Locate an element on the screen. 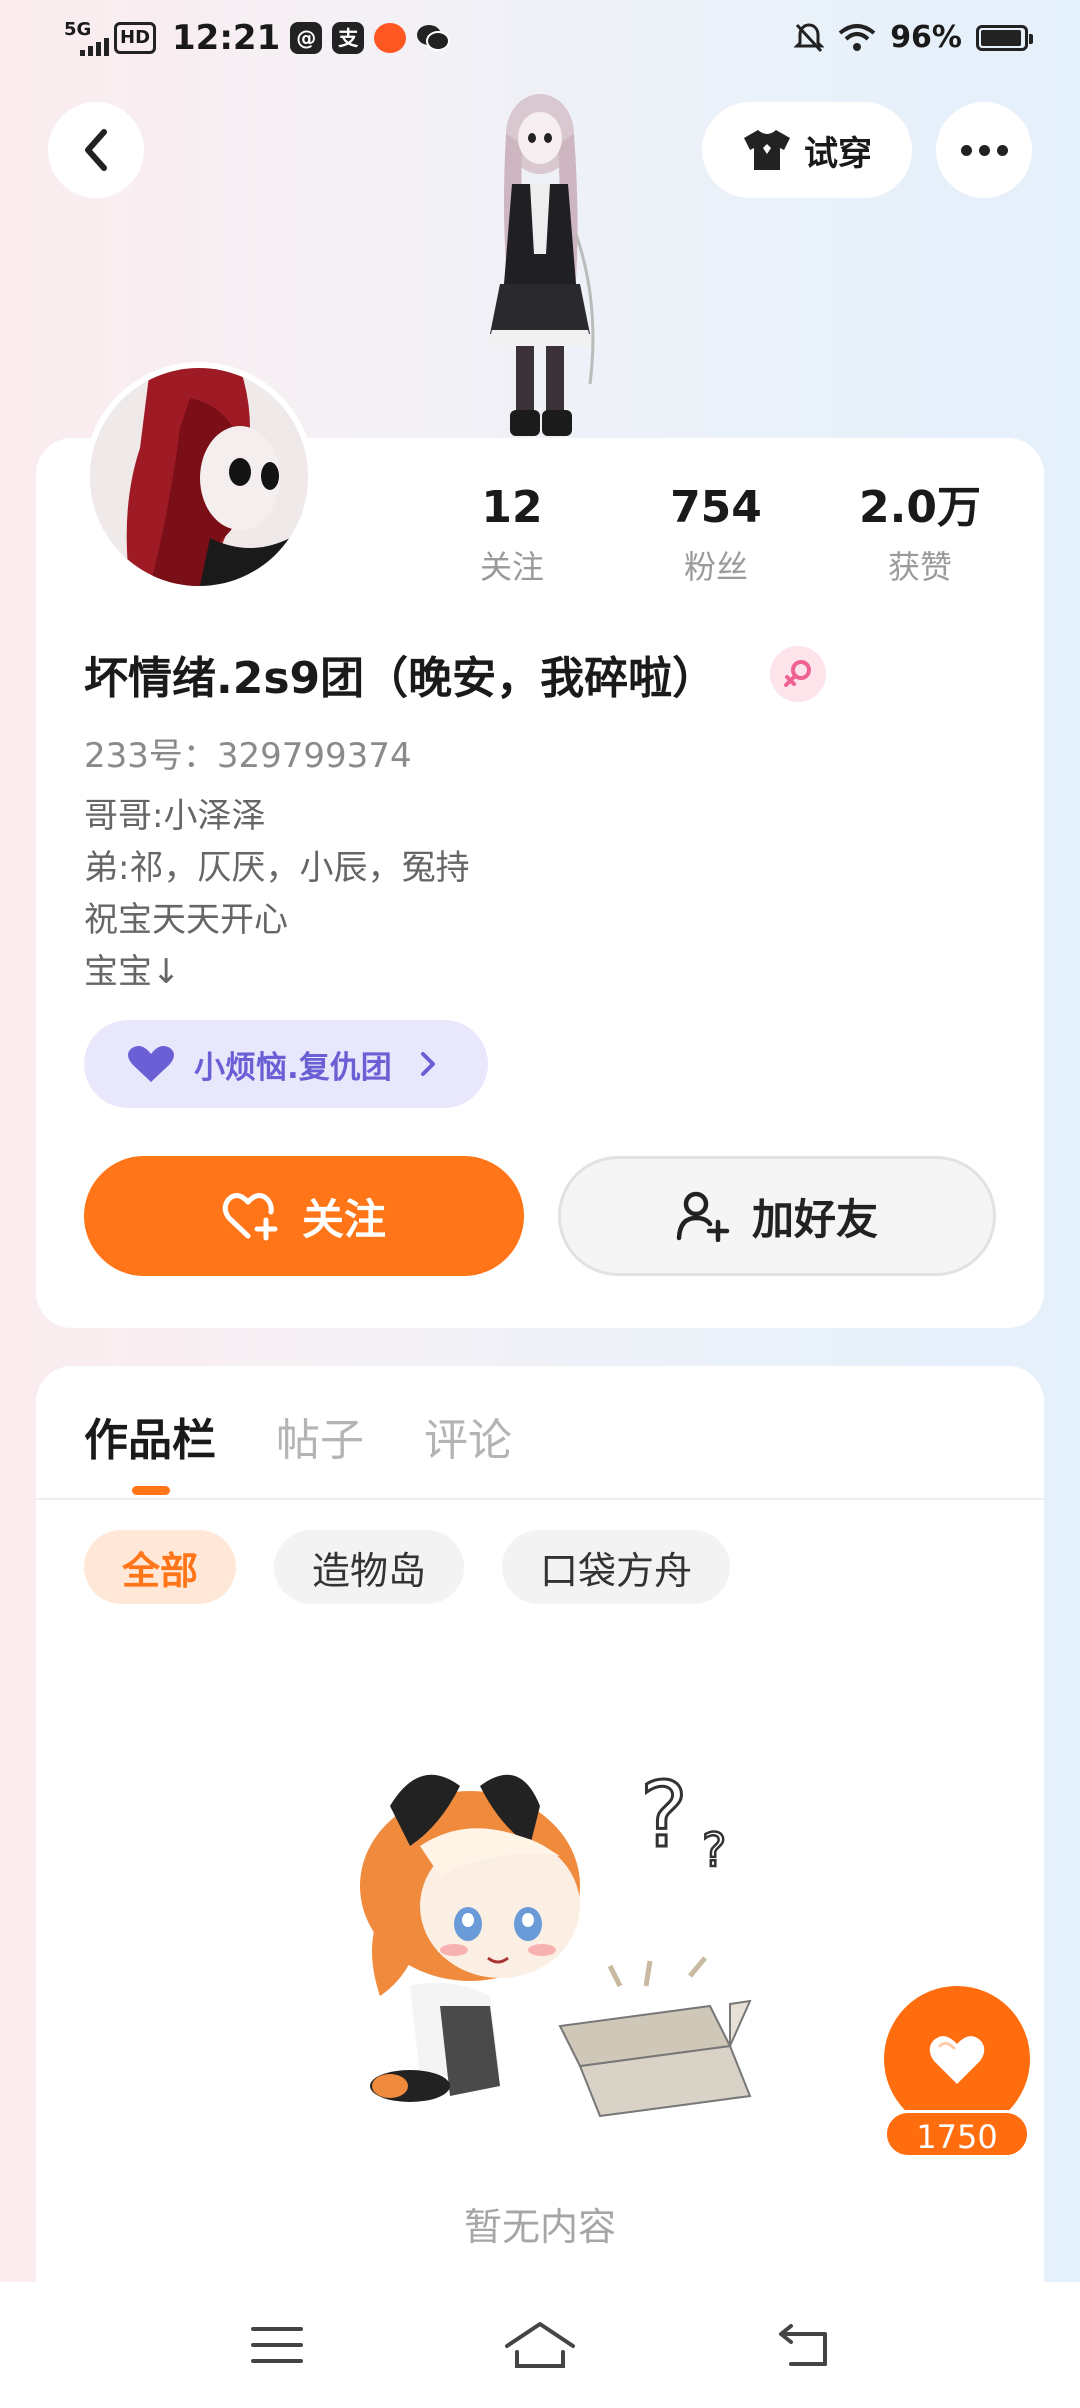  chip-pocket-ark: 口袋方舟 is located at coordinates (616, 1567).